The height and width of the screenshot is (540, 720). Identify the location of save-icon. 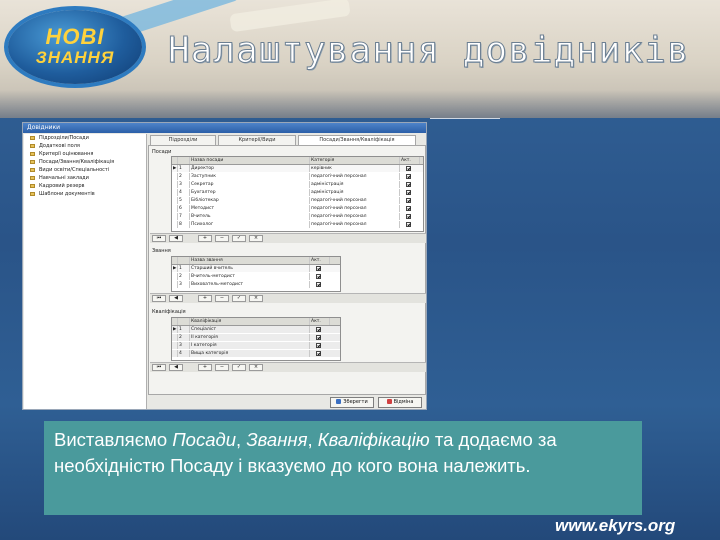
(339, 401).